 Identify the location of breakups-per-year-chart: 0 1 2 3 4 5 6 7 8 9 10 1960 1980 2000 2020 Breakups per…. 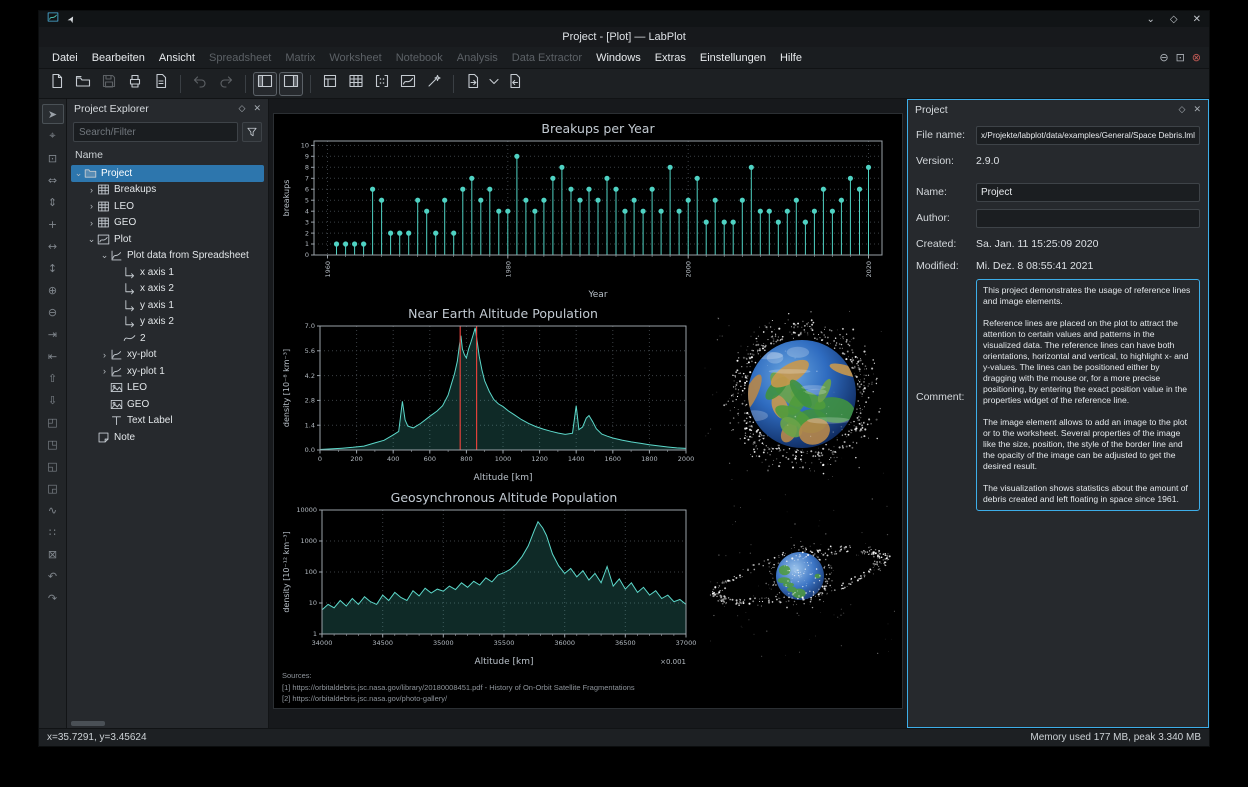
(588, 212).